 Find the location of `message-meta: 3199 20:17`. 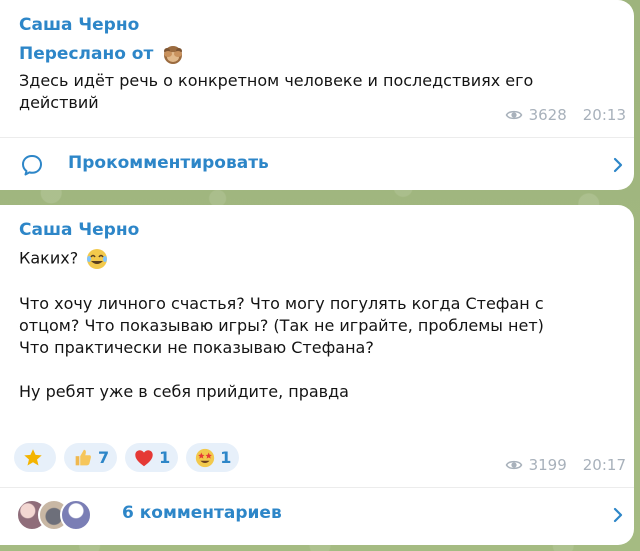

message-meta: 3199 20:17 is located at coordinates (565, 465).